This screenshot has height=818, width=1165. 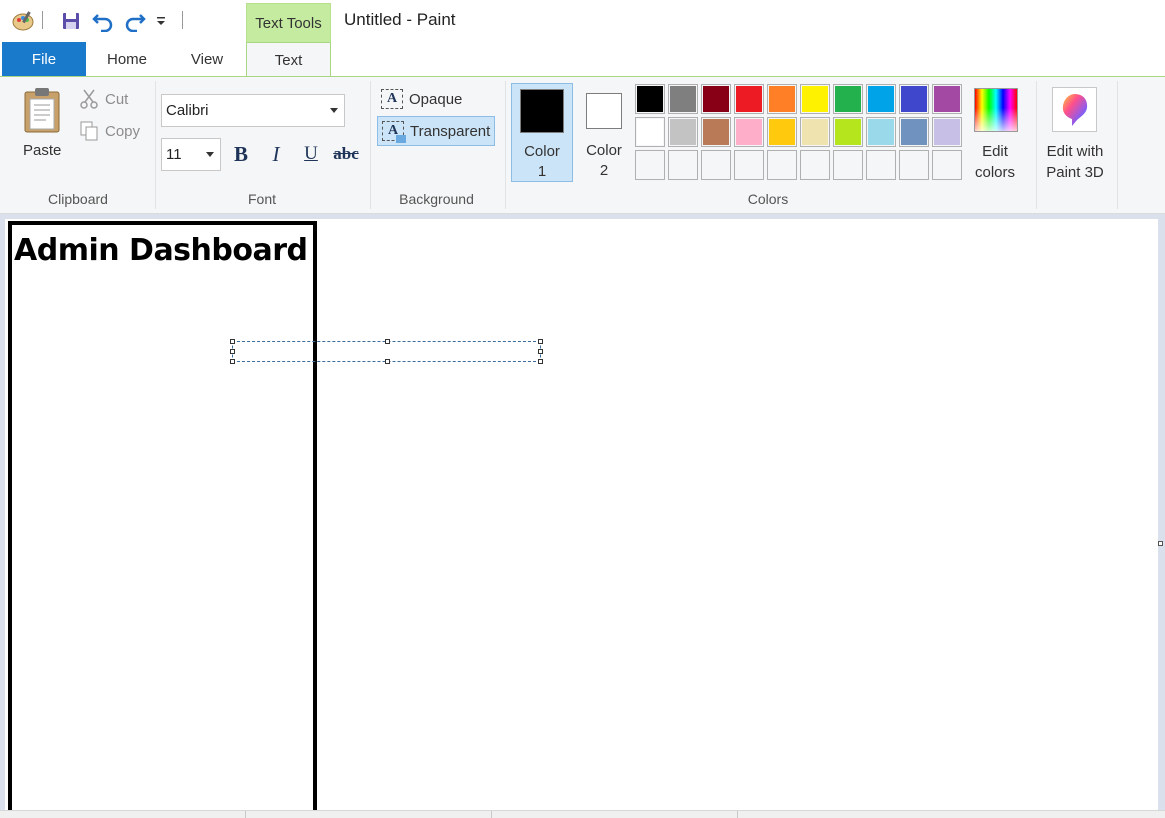 I want to click on color2-swatch, so click(x=604, y=111).